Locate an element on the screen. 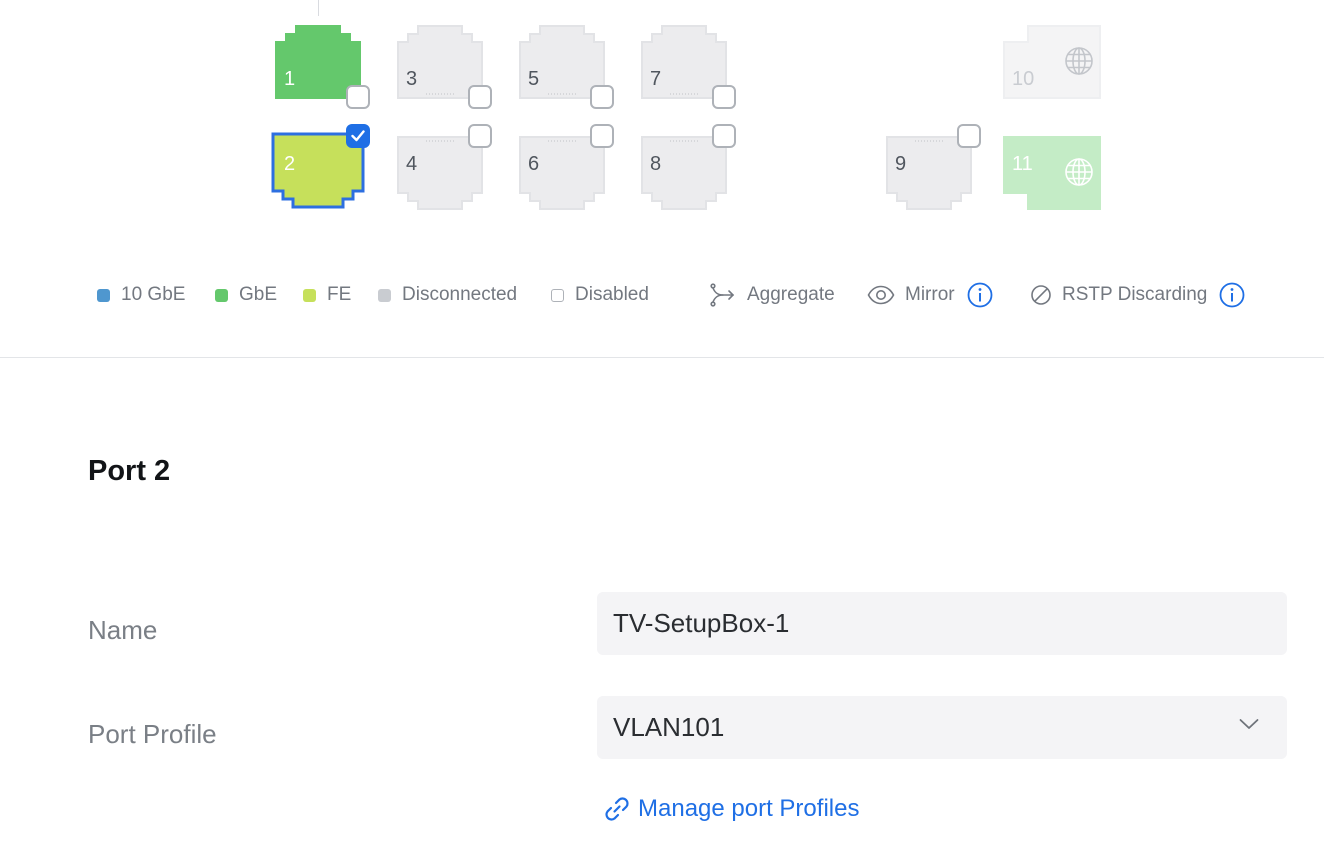 This screenshot has width=1324, height=850. port-title: Port 2 is located at coordinates (129, 471).